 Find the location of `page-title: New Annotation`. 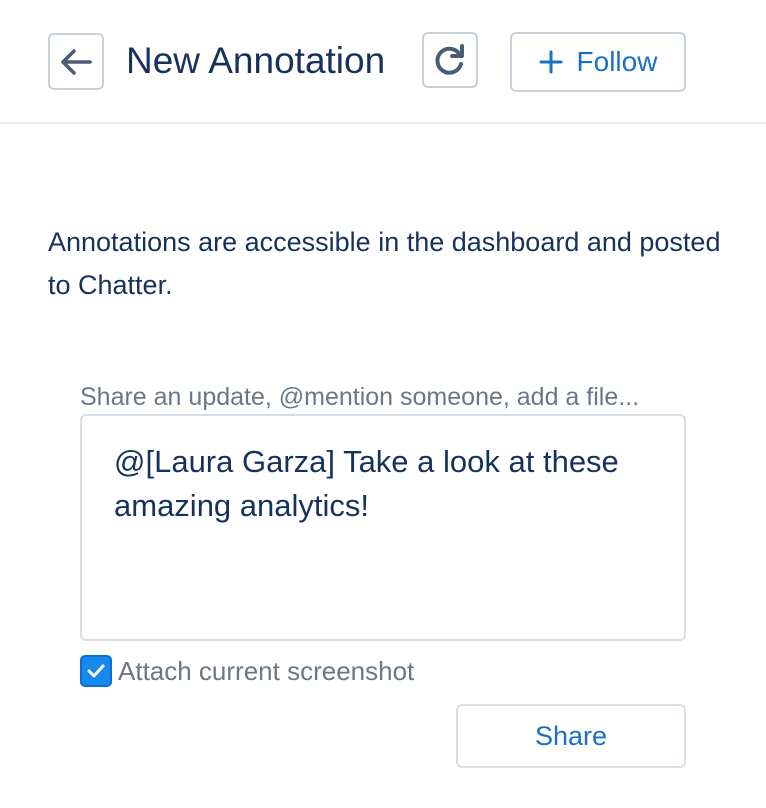

page-title: New Annotation is located at coordinates (256, 60).